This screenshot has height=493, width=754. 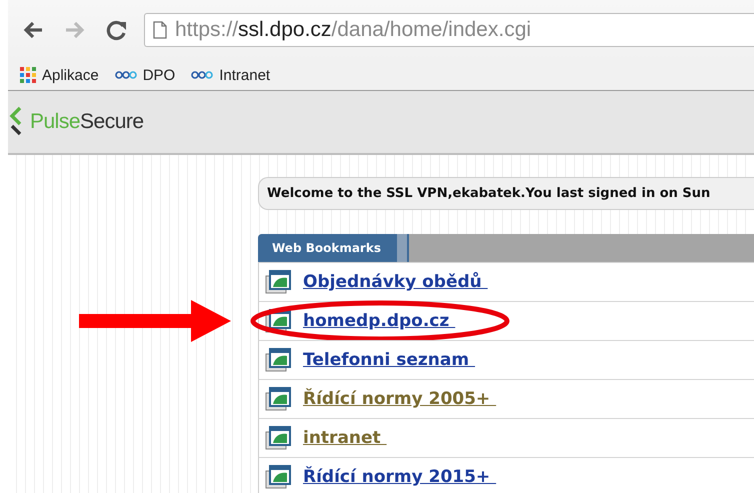 I want to click on url-text: https://ssl.dpo.cz/dana/home/index.cgi, so click(x=353, y=30).